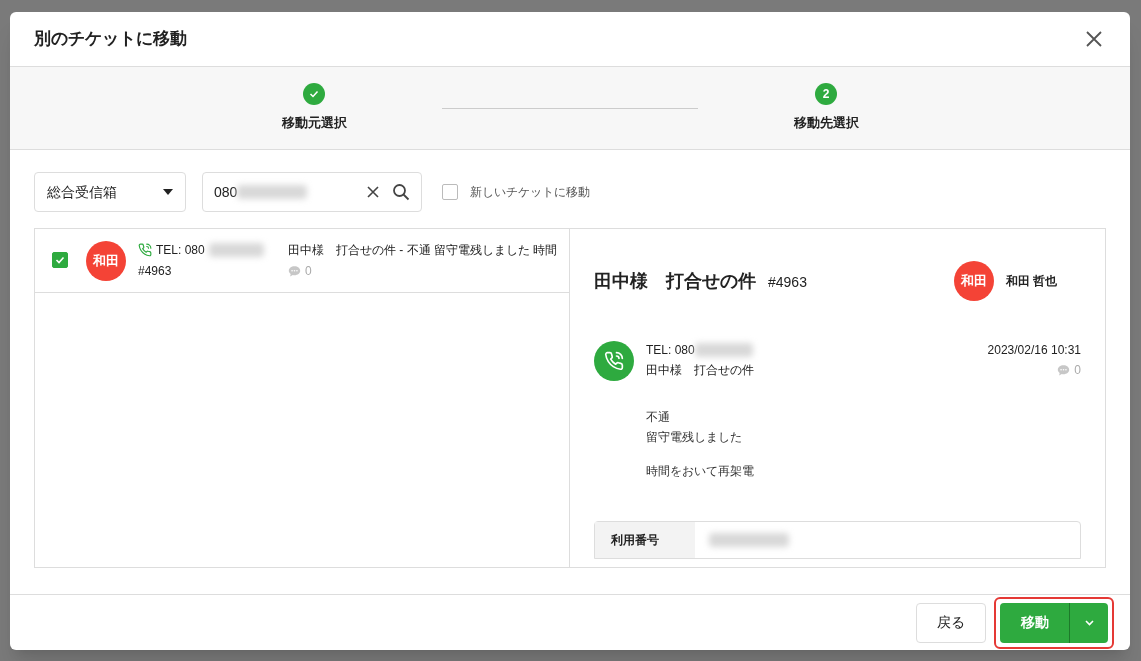  I want to click on step-label: 移動元選択, so click(314, 123).